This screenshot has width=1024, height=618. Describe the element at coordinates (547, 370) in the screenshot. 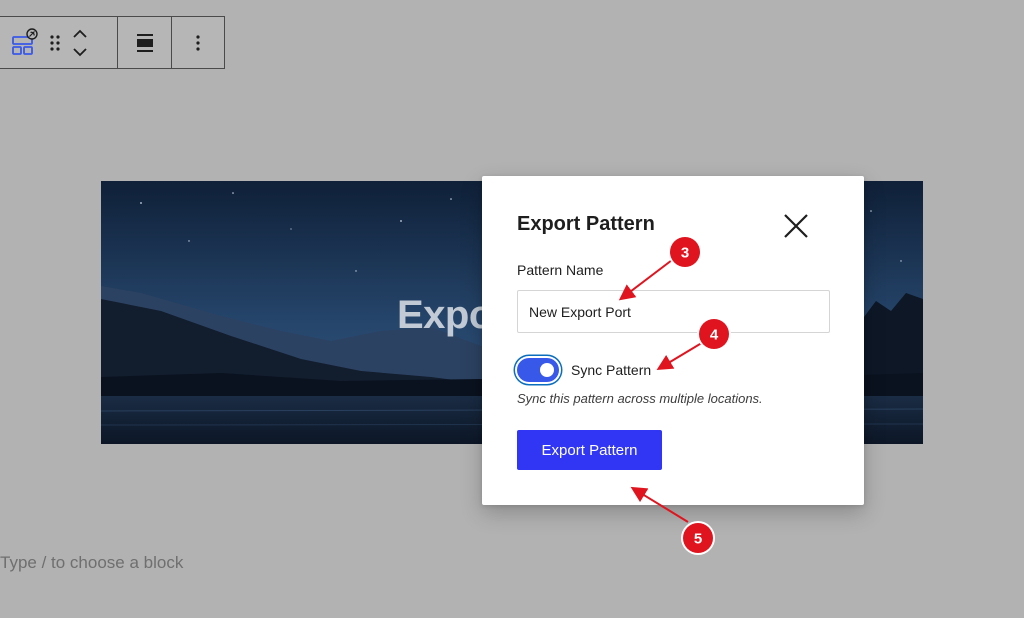

I see `toggle-knob` at that location.